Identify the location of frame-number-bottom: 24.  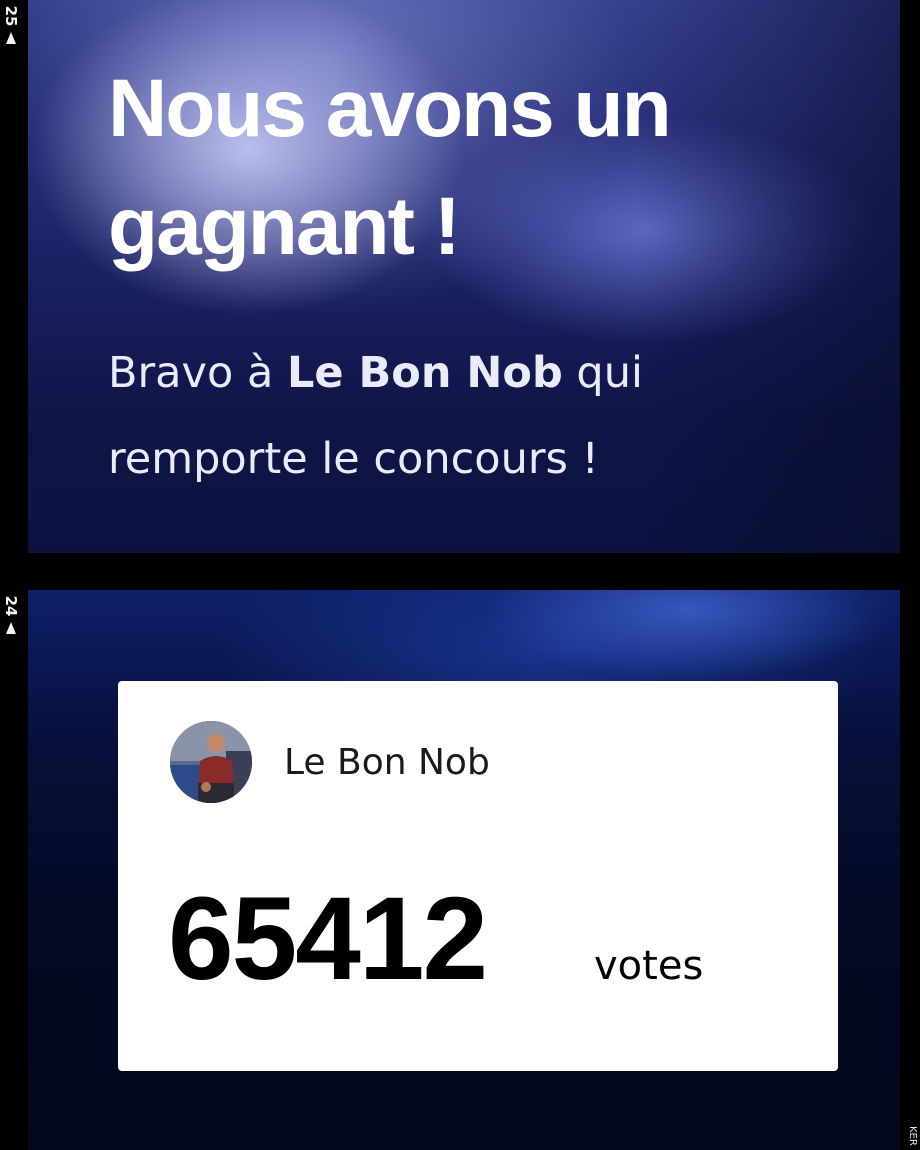
(11, 606).